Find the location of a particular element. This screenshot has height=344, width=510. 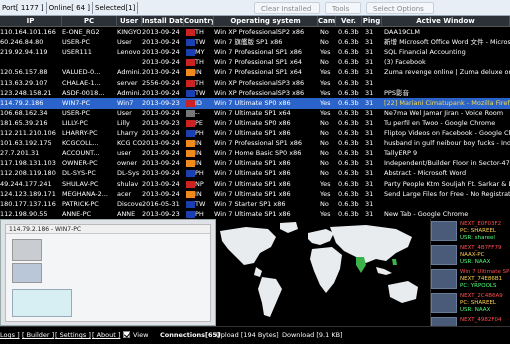

thumbnail-label: USR: shareel is located at coordinates (477, 238).